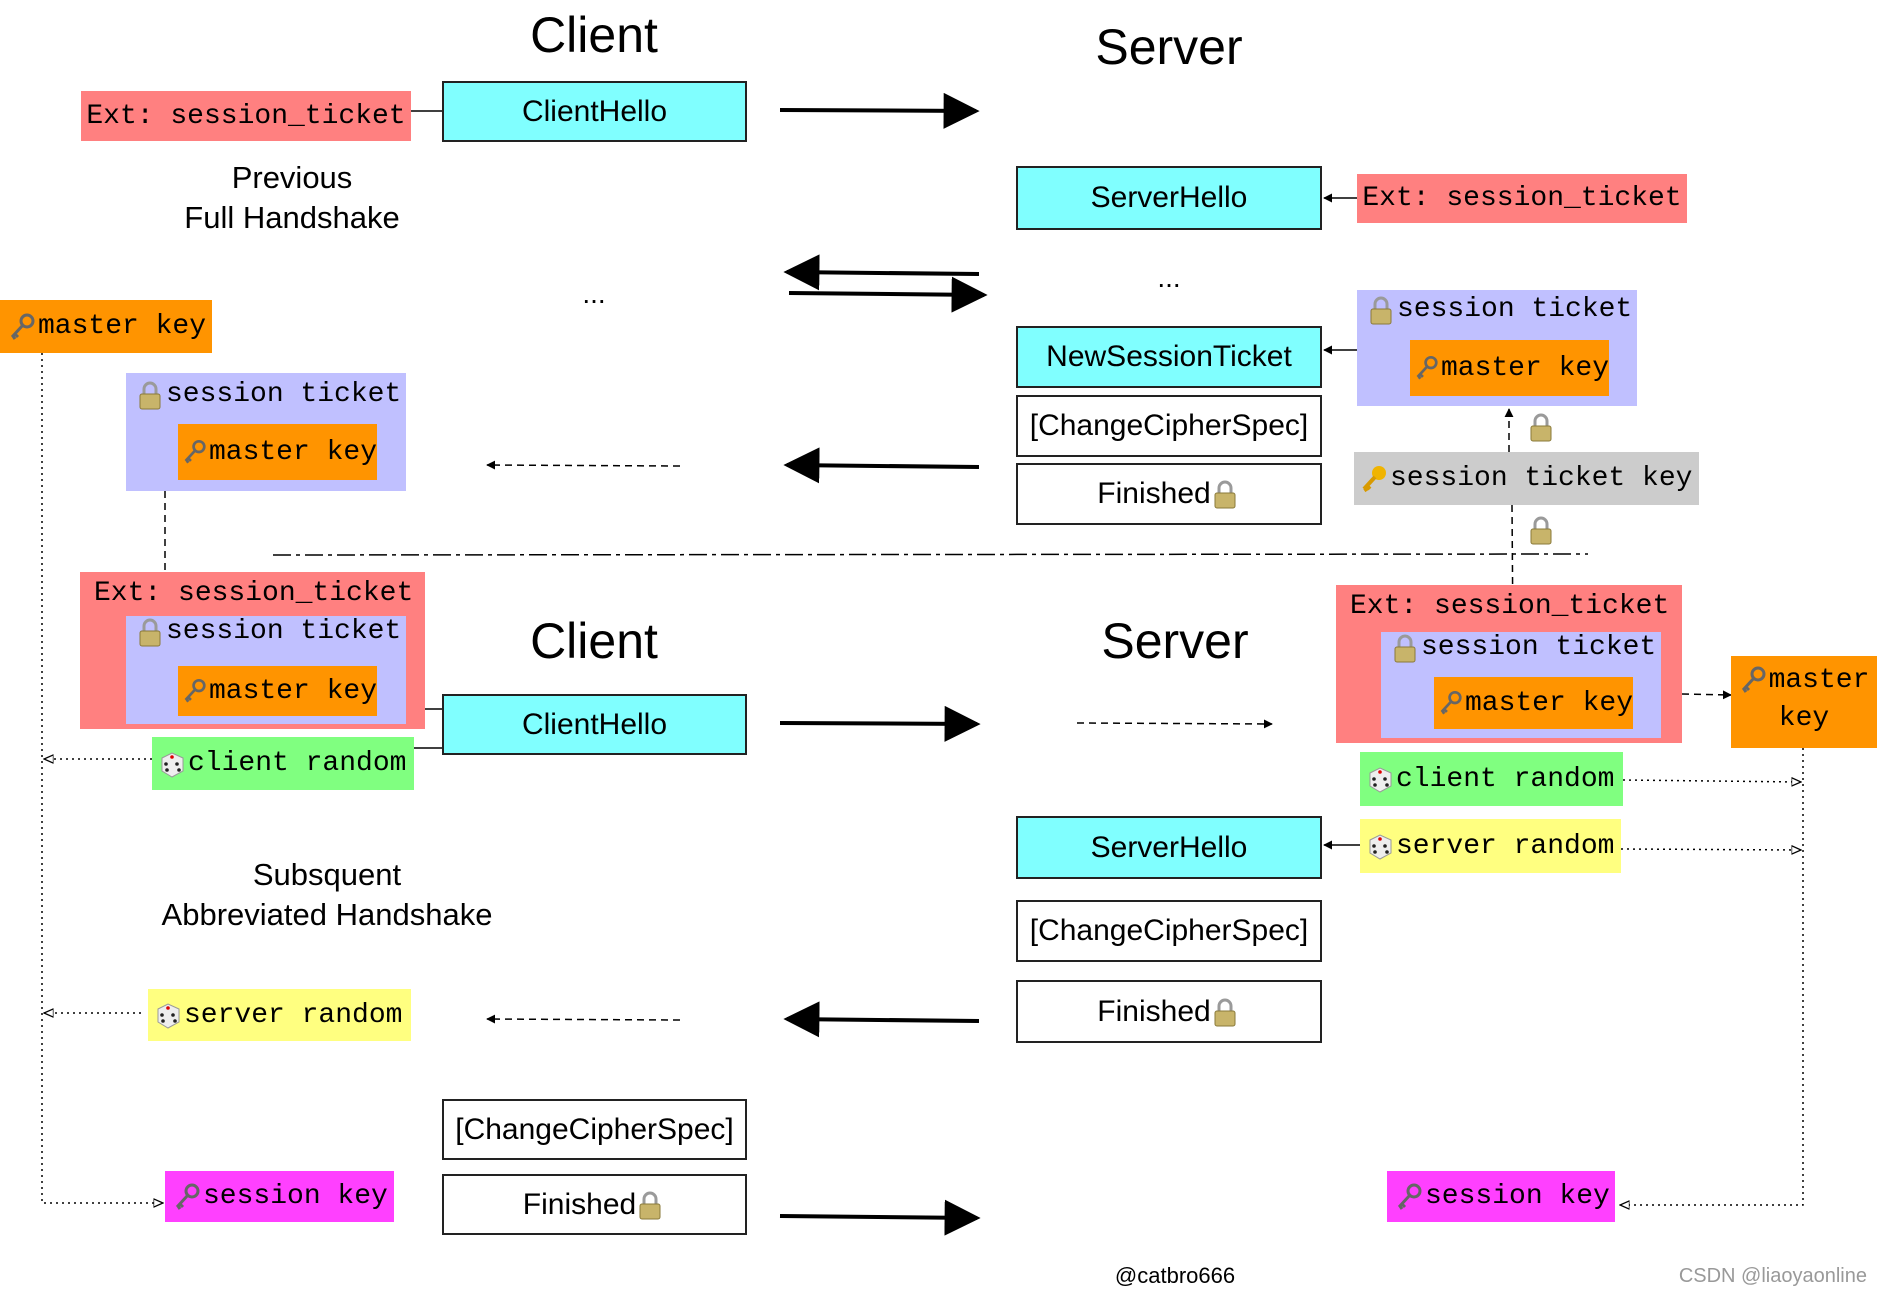 Image resolution: width=1877 pixels, height=1298 pixels. Describe the element at coordinates (327, 874) in the screenshot. I see `caption-line: Subsquent` at that location.